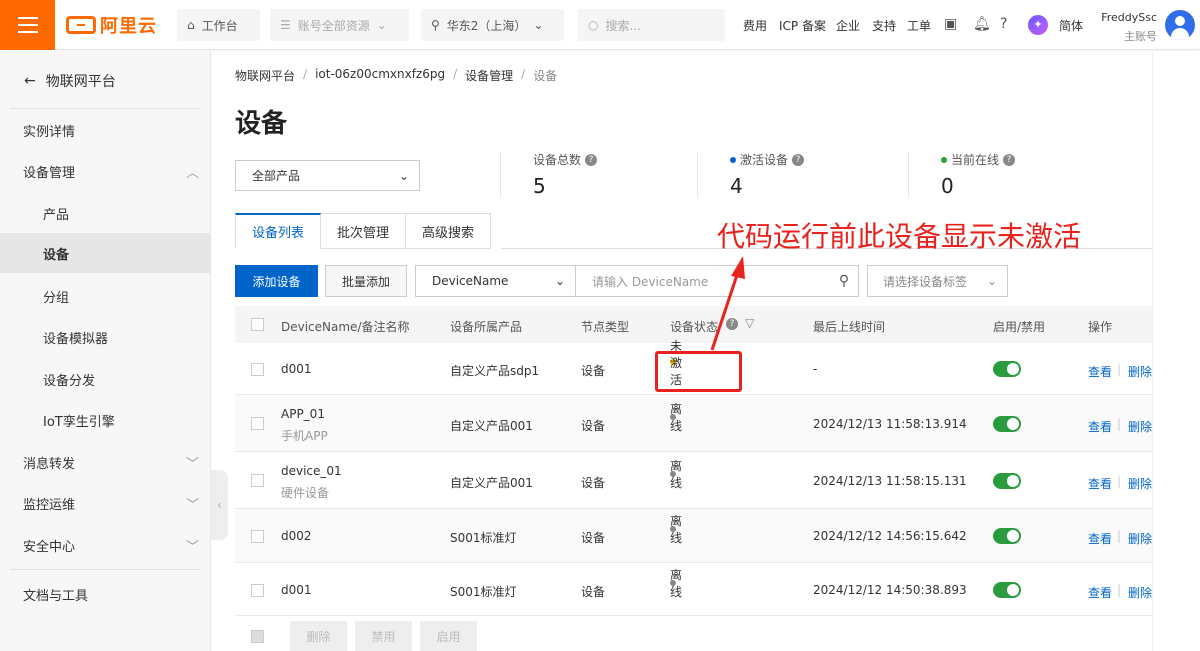 The width and height of the screenshot is (1200, 651). What do you see at coordinates (69, 381) in the screenshot?
I see `sidebar-item-label: 设备分发` at bounding box center [69, 381].